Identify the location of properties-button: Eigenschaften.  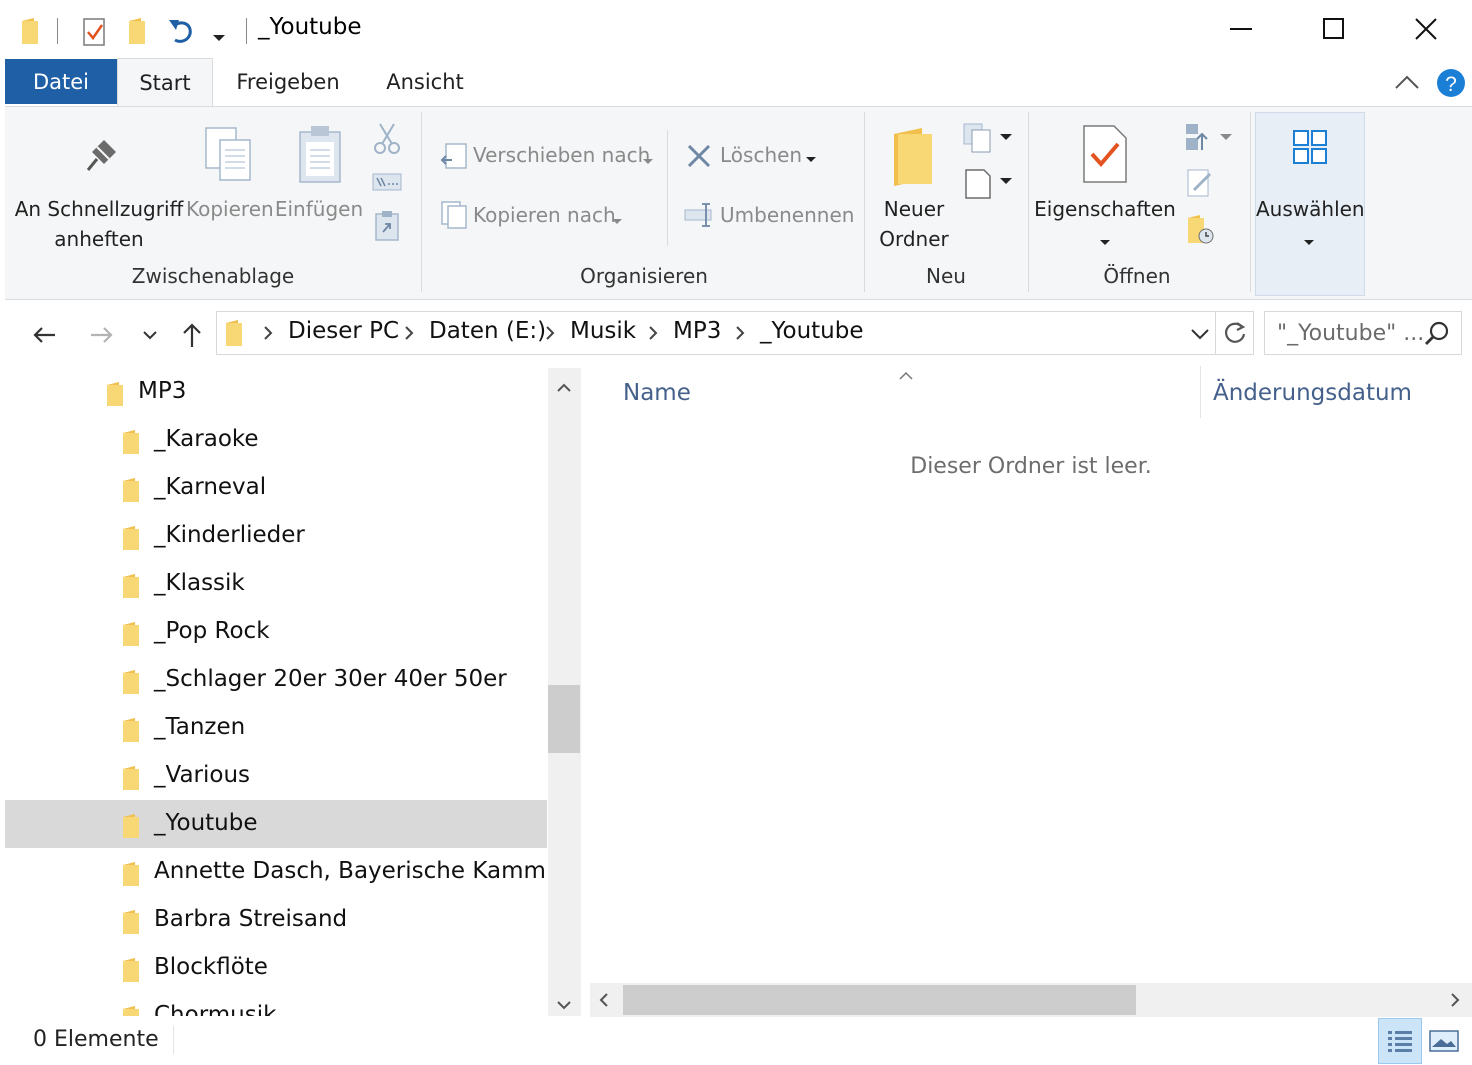
(1105, 188).